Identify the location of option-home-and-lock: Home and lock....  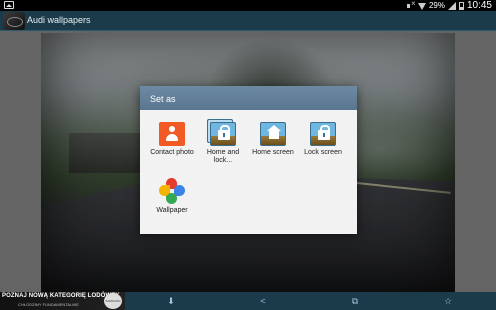
(223, 142).